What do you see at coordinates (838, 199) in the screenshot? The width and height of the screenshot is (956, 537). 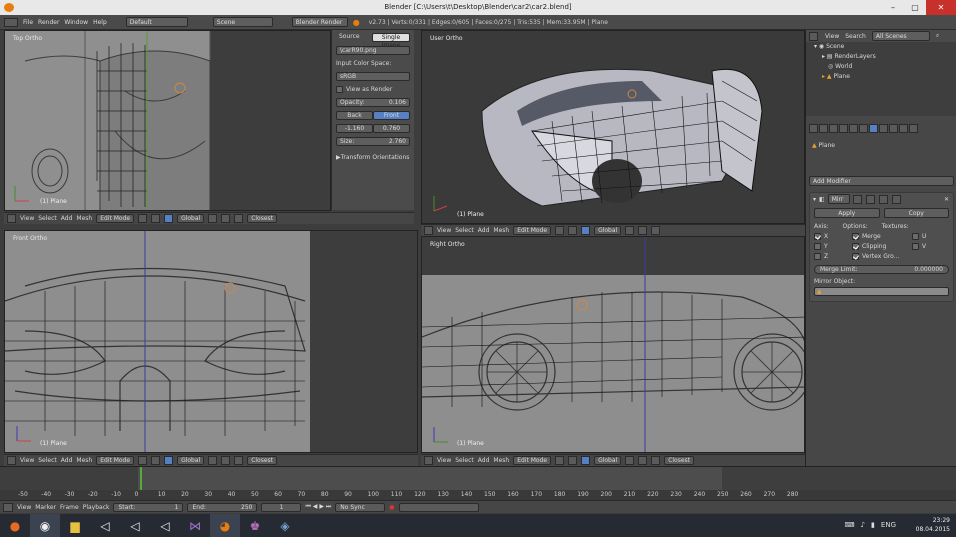 I see `modifier-name-field: Mirr` at bounding box center [838, 199].